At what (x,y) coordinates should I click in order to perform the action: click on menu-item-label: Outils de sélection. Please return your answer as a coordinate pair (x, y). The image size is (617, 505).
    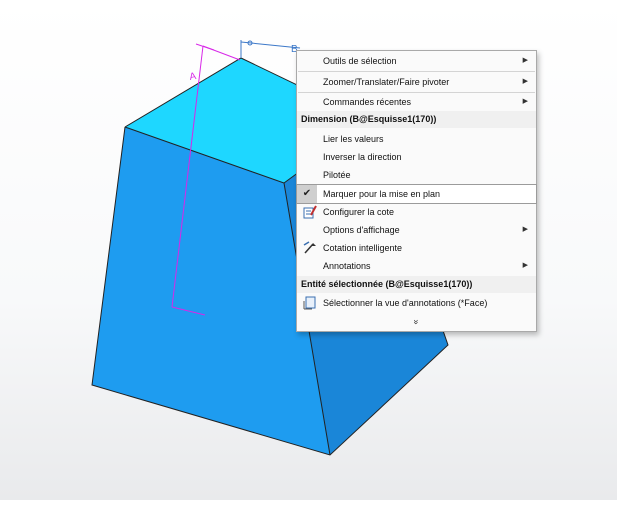
    Looking at the image, I should click on (360, 61).